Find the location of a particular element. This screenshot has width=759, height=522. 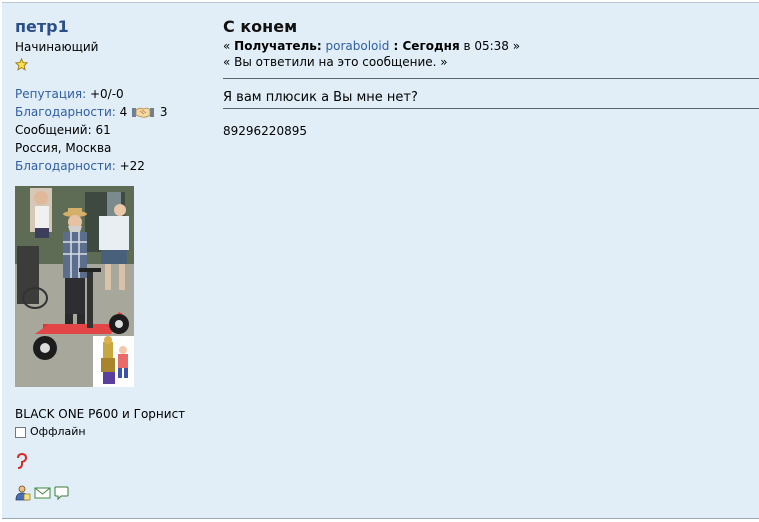

reputation-line: Репутация: +0/-0 is located at coordinates (110, 94).